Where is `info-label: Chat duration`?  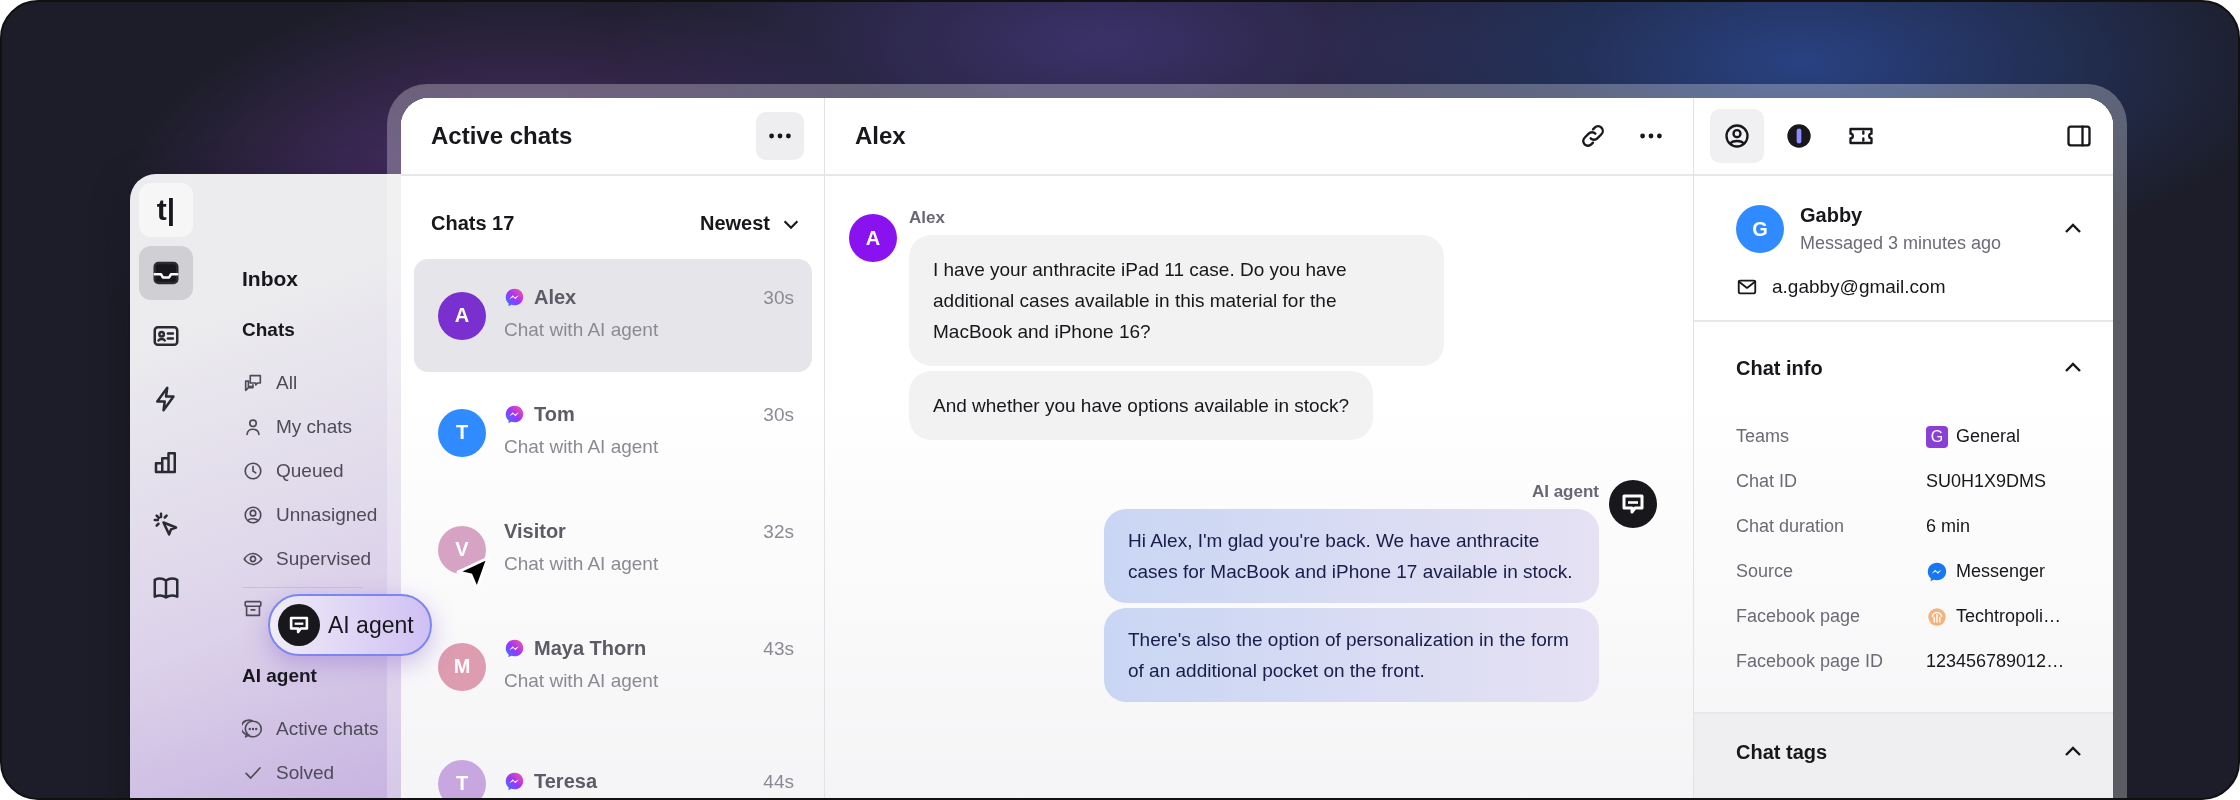
info-label: Chat duration is located at coordinates (1791, 526).